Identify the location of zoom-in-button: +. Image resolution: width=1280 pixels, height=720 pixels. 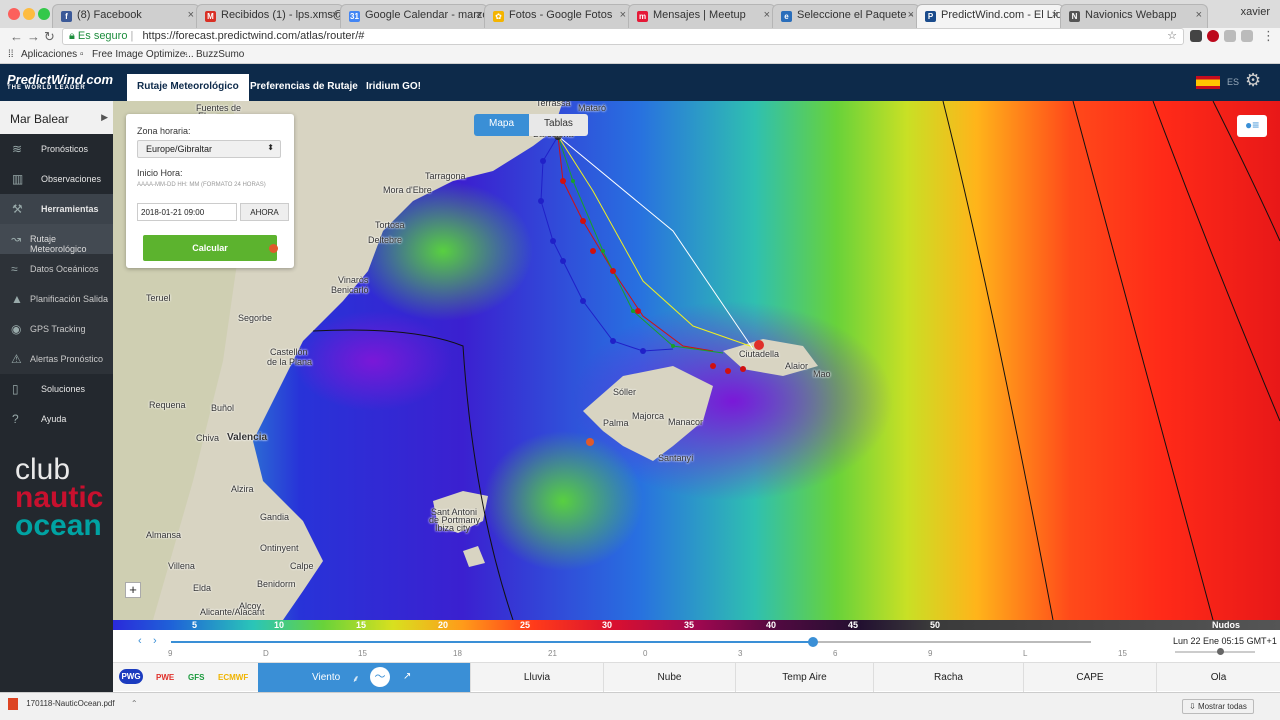
(133, 590).